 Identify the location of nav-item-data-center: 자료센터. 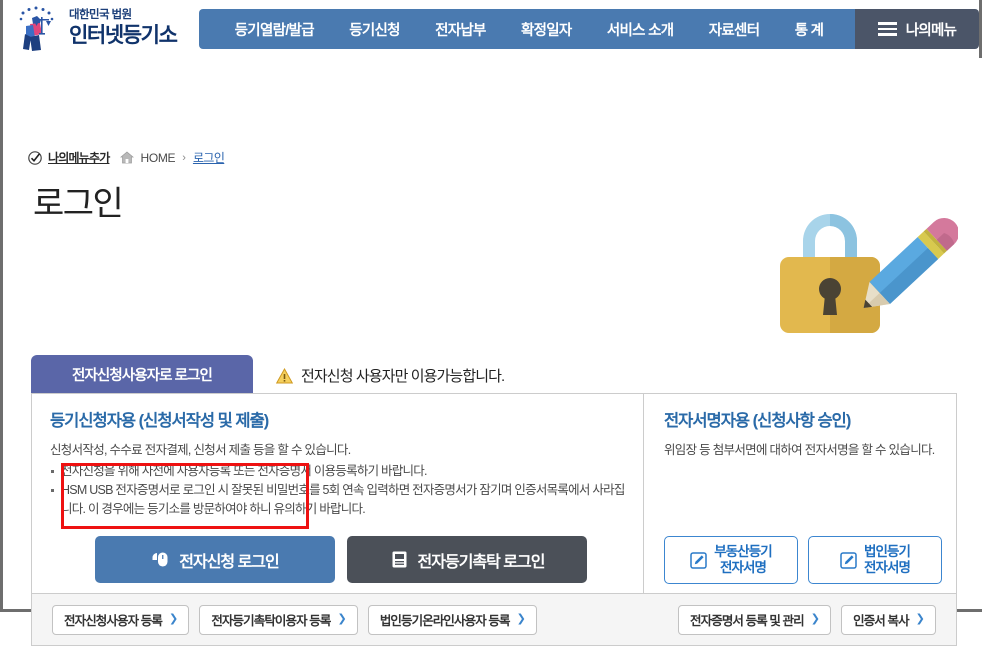
(734, 29).